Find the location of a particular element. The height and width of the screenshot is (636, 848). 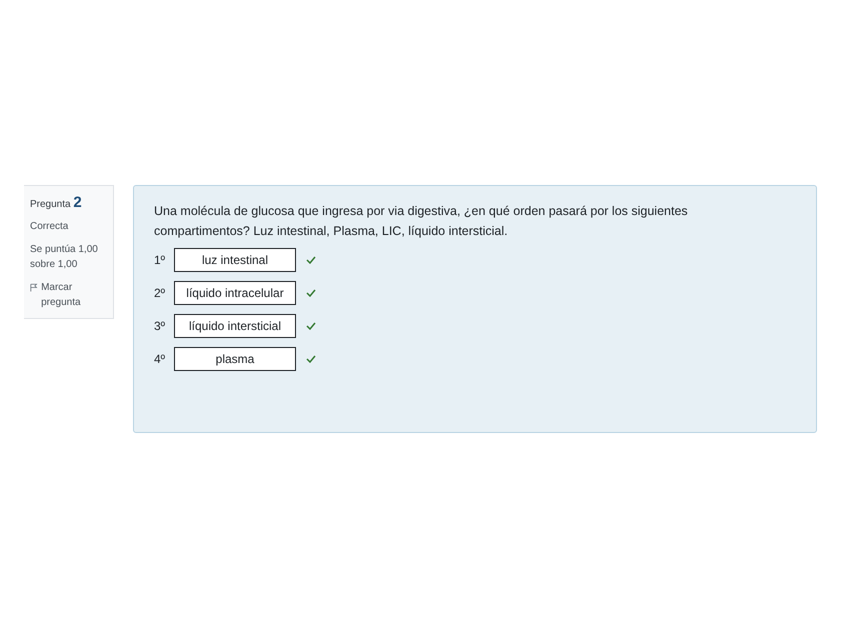

flag-icon is located at coordinates (34, 287).